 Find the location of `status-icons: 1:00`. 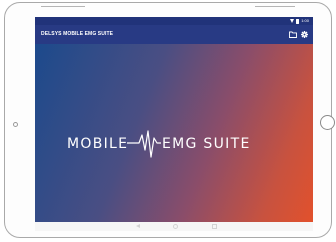

status-icons: 1:00 is located at coordinates (299, 21).